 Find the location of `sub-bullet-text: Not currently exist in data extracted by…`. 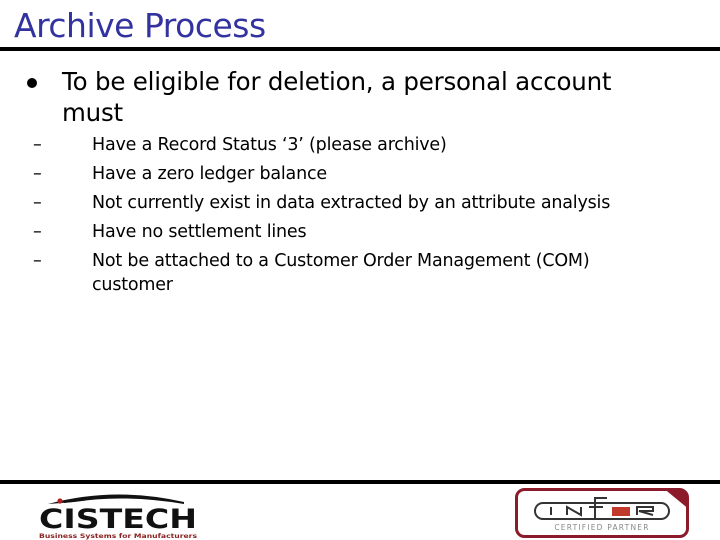

sub-bullet-text: Not currently exist in data extracted by… is located at coordinates (351, 203).